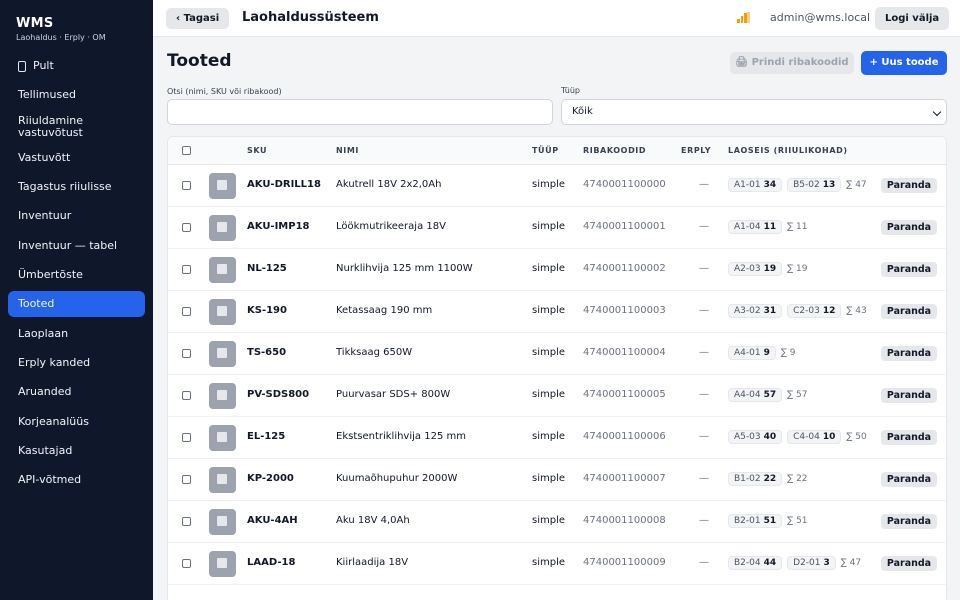 This screenshot has width=960, height=600. What do you see at coordinates (278, 394) in the screenshot?
I see `sku-cell: PV-SDS800` at bounding box center [278, 394].